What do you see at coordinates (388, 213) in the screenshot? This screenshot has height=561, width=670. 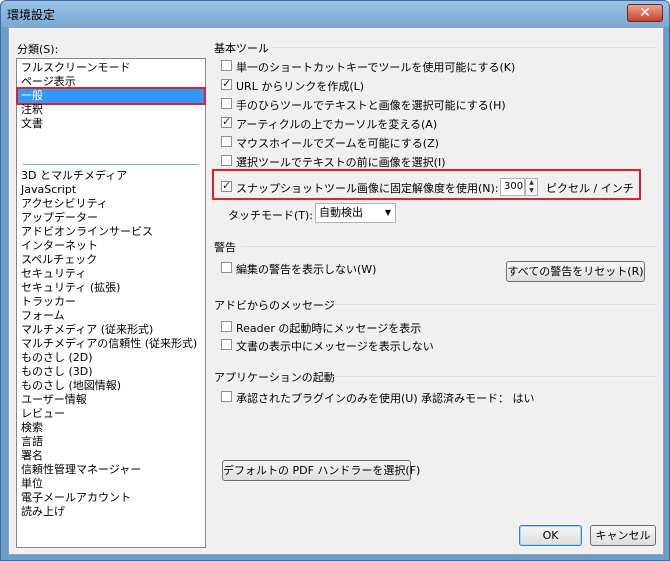 I see `chevron-down-icon: ▼` at bounding box center [388, 213].